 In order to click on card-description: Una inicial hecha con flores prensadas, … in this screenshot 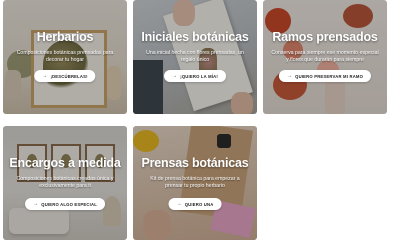, I will do `click(195, 56)`.